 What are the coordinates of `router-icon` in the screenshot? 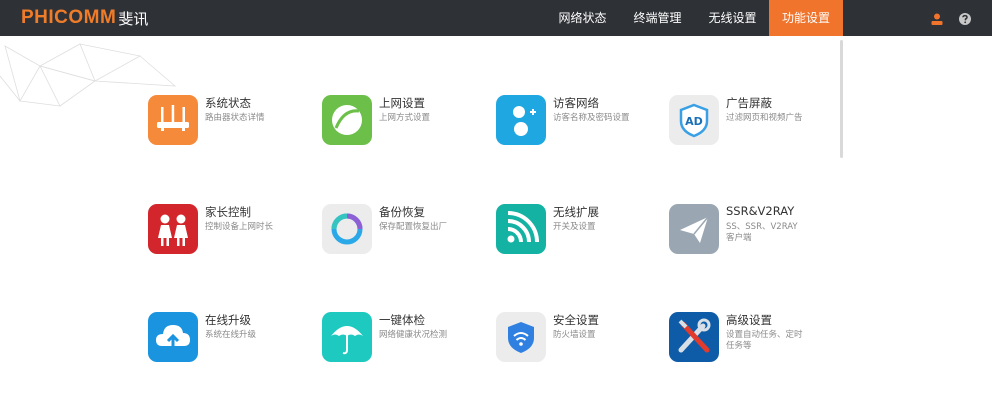 It's located at (173, 120).